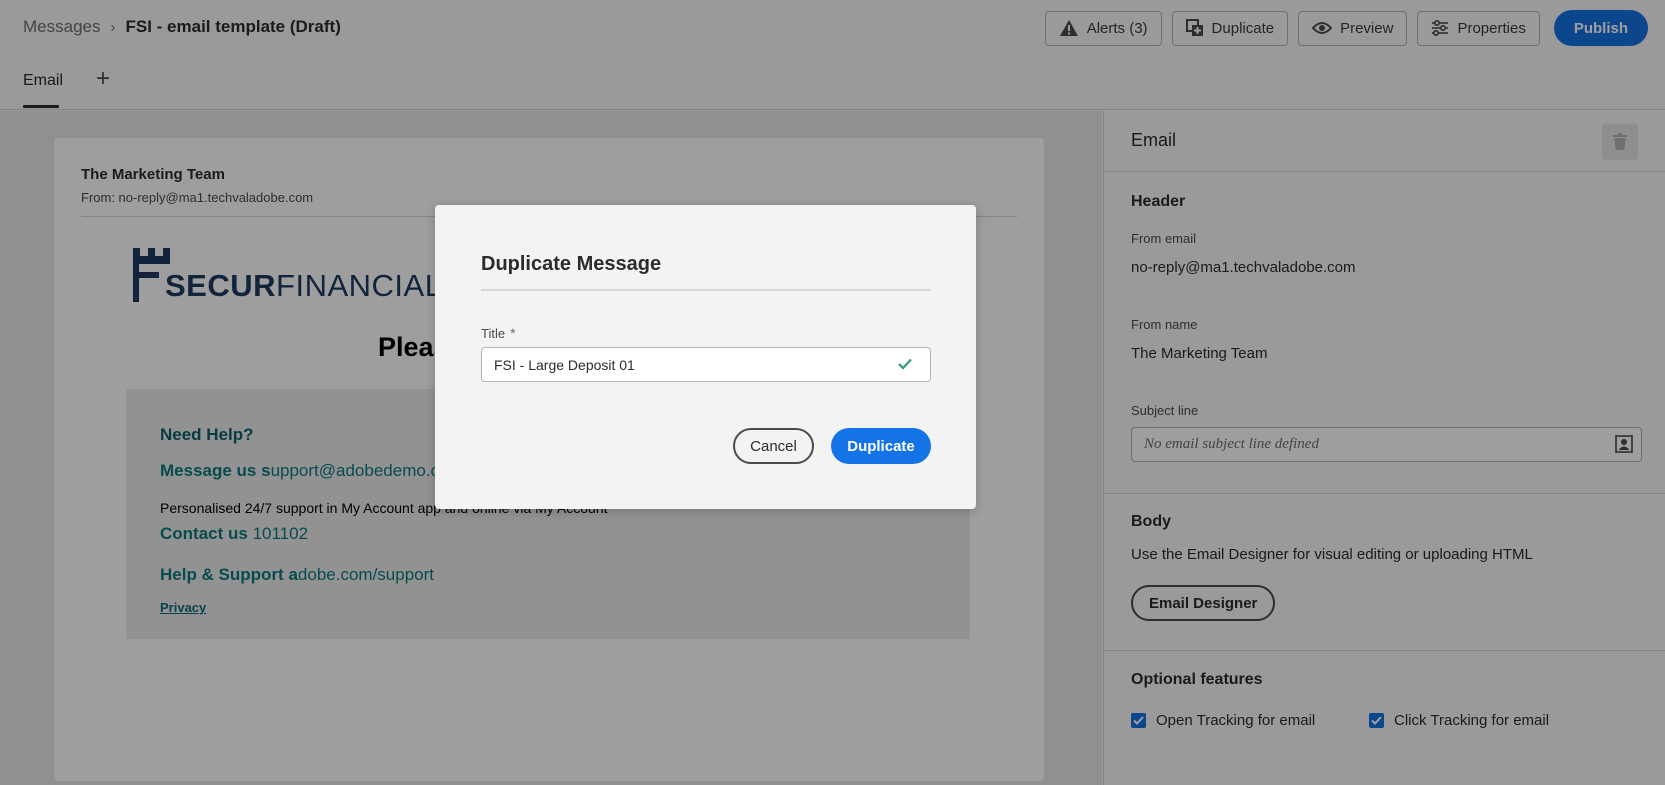 The image size is (1665, 785). I want to click on title-field-label: Title *, so click(498, 333).